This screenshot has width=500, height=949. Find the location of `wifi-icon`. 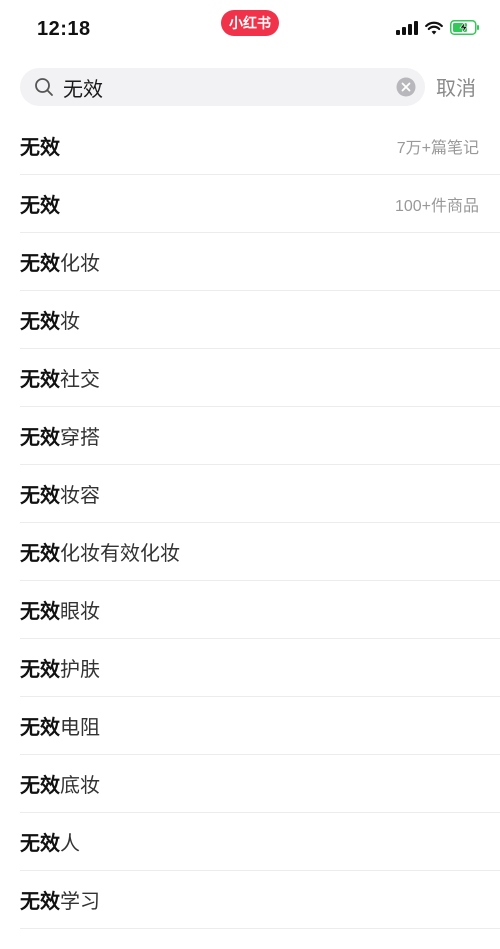

wifi-icon is located at coordinates (434, 27).